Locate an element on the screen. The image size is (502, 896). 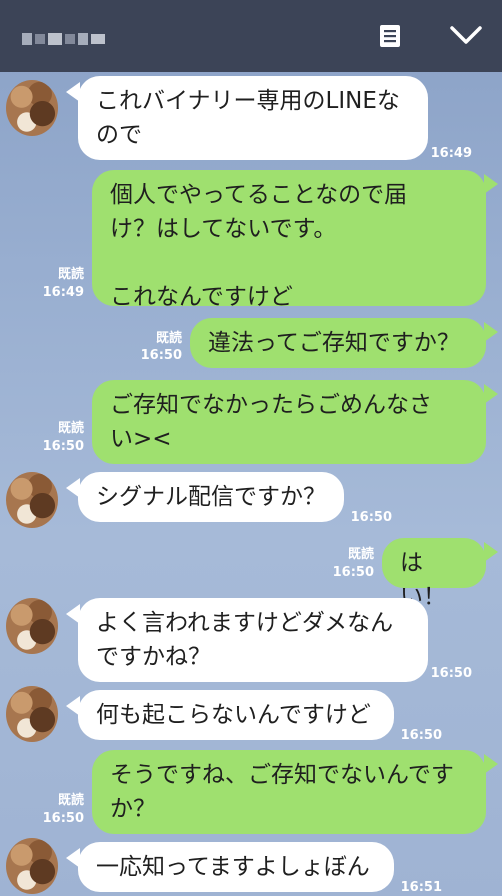
chevron-down-icon is located at coordinates (466, 36).